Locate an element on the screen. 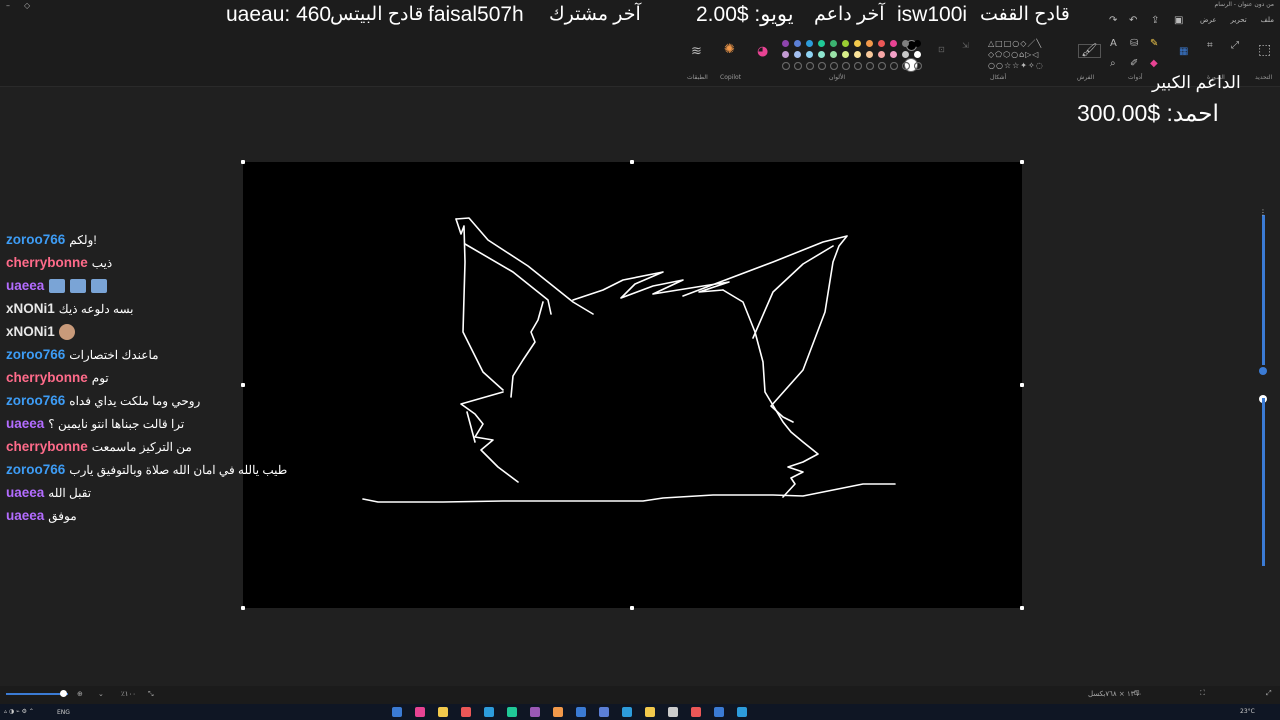 The width and height of the screenshot is (1280, 720). brush-size-slider is located at coordinates (1263, 482).